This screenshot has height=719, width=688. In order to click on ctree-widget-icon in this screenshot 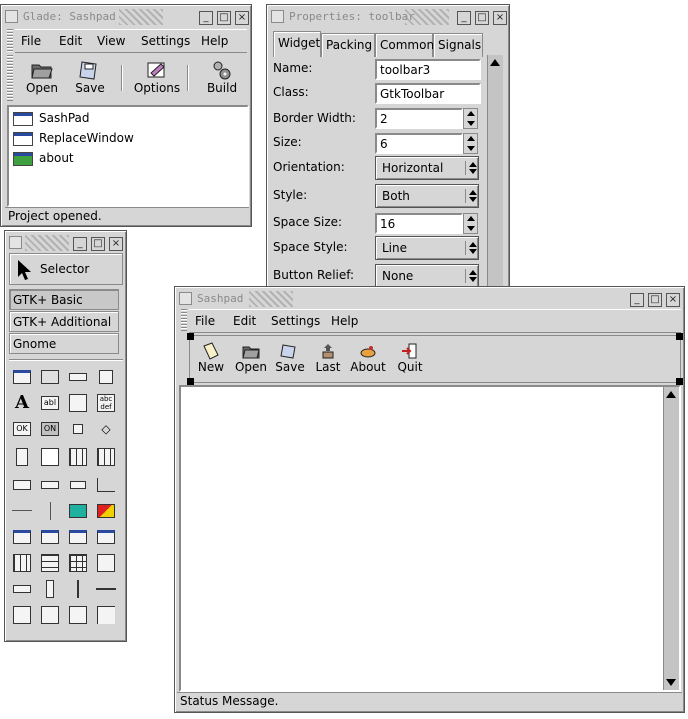, I will do `click(106, 458)`.